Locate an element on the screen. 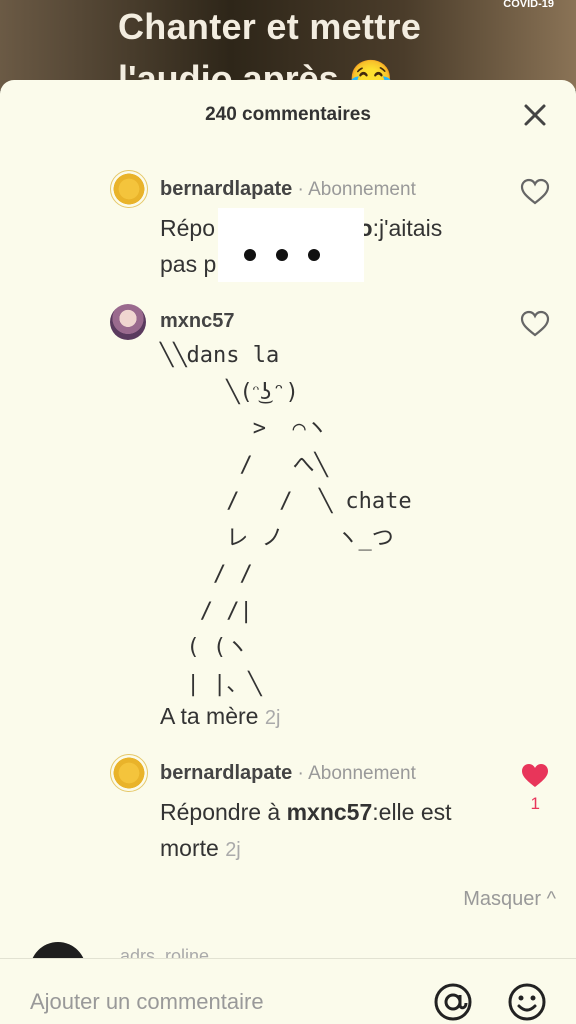 The image size is (576, 1024). comment-text-line2: morte is located at coordinates (189, 848).